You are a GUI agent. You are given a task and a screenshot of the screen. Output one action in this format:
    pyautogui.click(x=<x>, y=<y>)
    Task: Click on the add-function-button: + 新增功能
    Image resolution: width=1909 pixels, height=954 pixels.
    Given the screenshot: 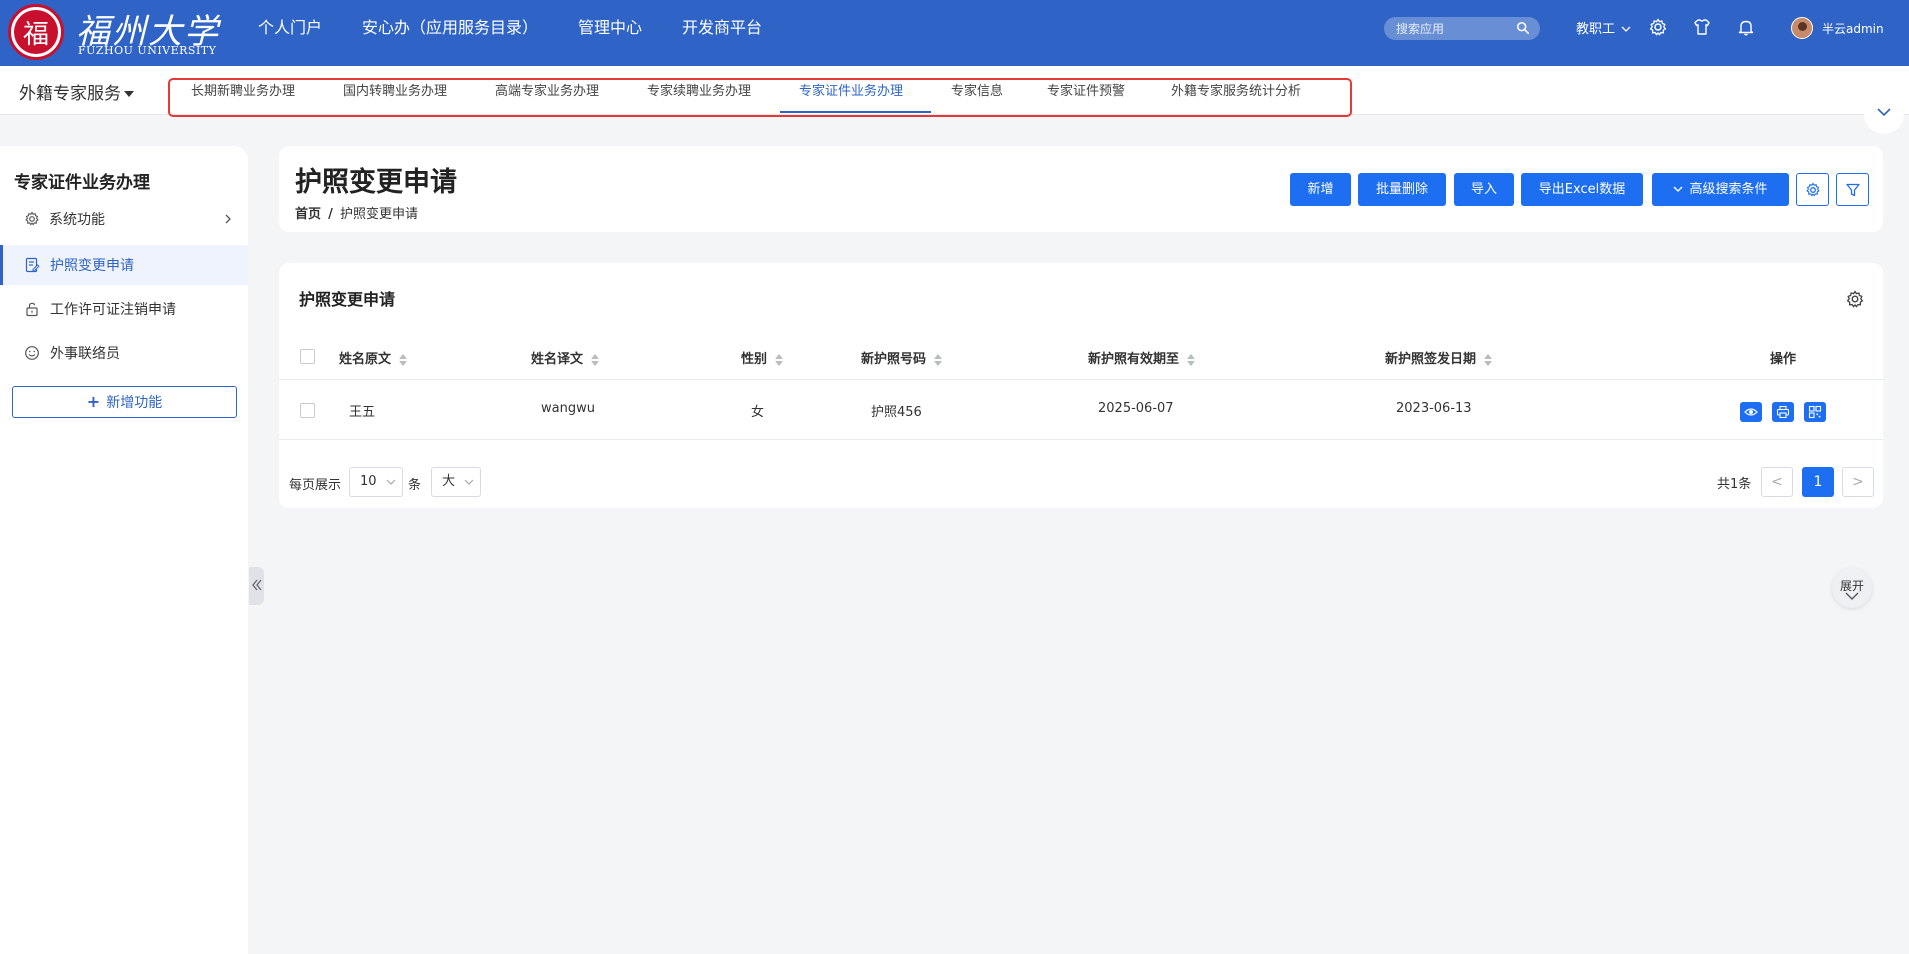 What is the action you would take?
    pyautogui.click(x=124, y=402)
    